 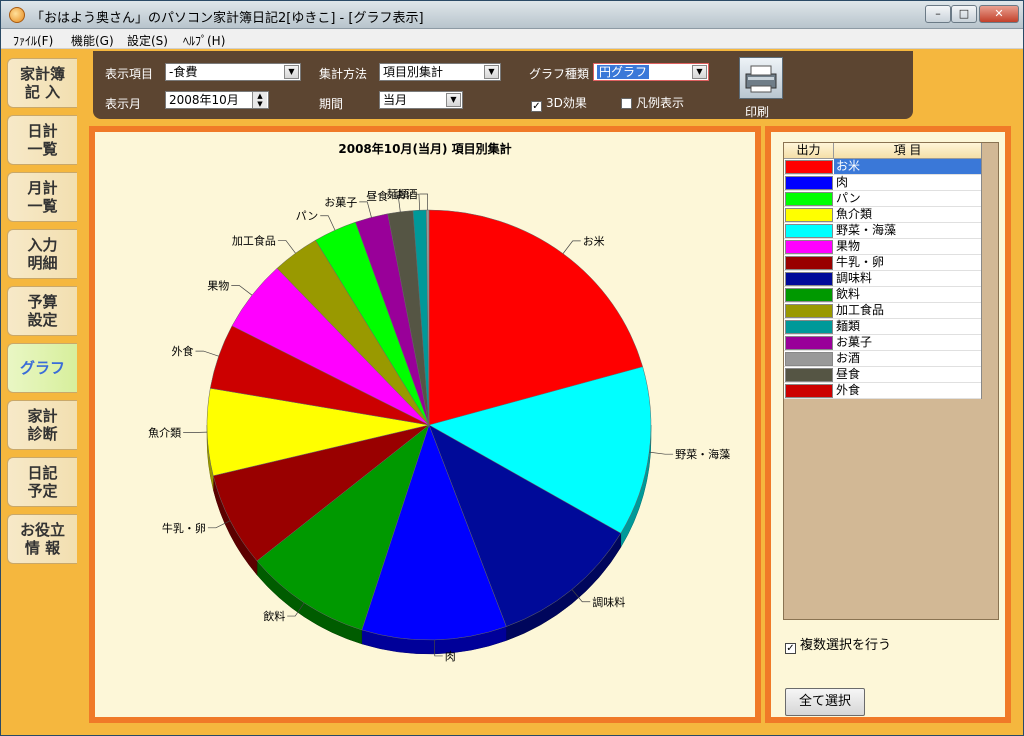 What do you see at coordinates (882, 263) in the screenshot?
I see `list-item: 牛乳・卵` at bounding box center [882, 263].